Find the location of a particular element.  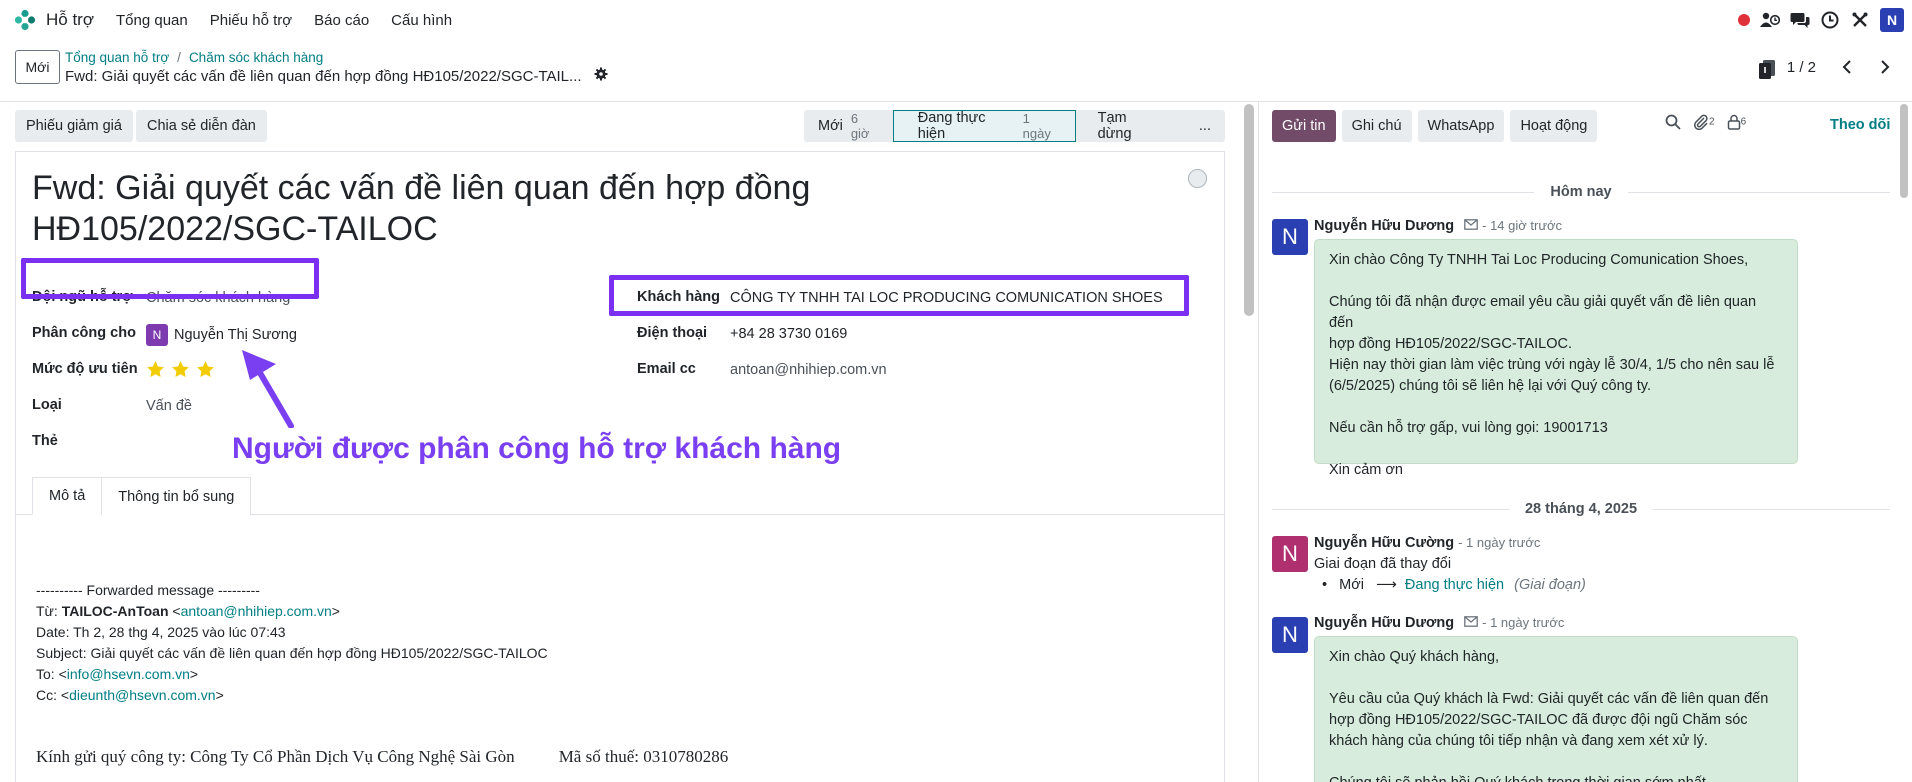

kanban-state-icon is located at coordinates (1197, 178).